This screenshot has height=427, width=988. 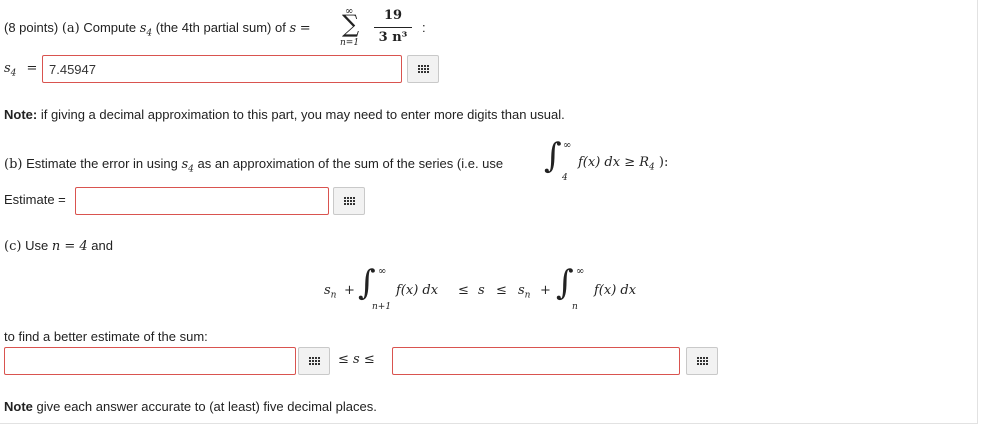 What do you see at coordinates (580, 271) in the screenshot?
I see `integral-2-upper: ∞` at bounding box center [580, 271].